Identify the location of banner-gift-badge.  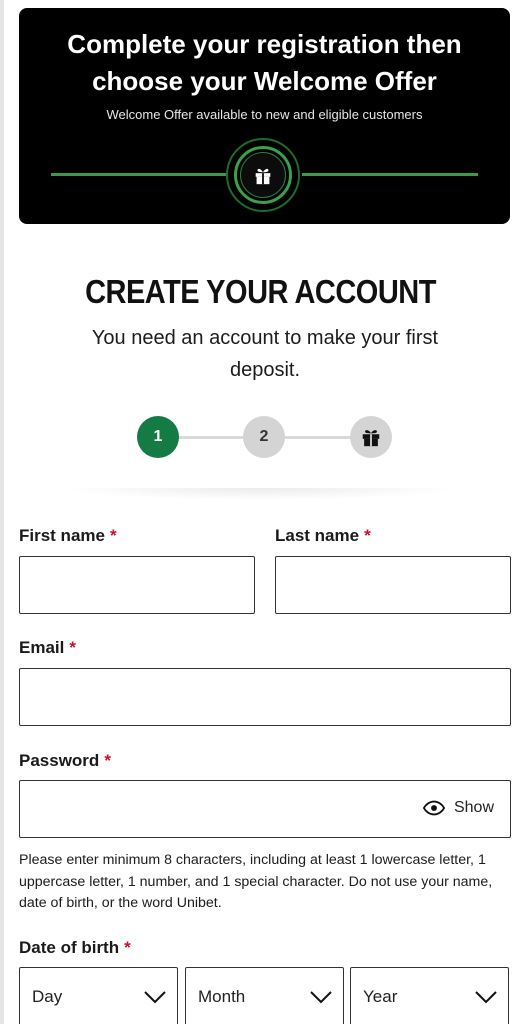
(263, 175).